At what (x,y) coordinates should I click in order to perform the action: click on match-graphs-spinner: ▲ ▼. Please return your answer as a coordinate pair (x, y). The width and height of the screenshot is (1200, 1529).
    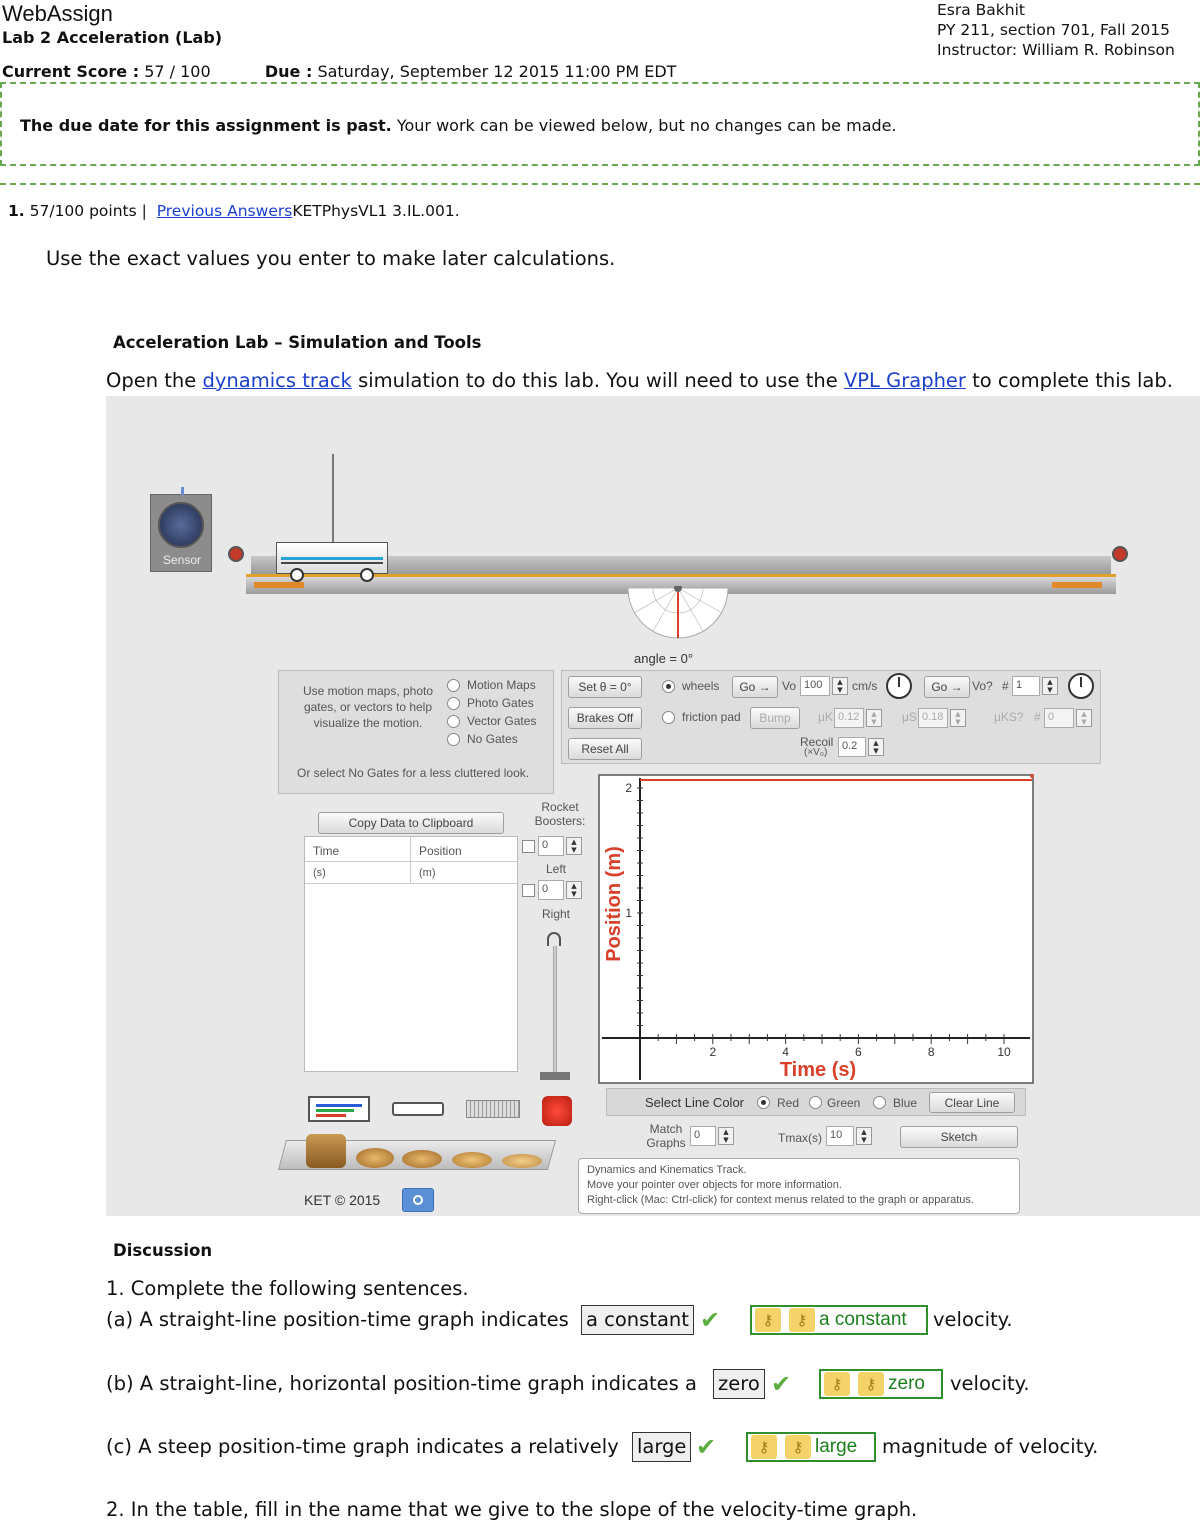
    Looking at the image, I should click on (726, 1136).